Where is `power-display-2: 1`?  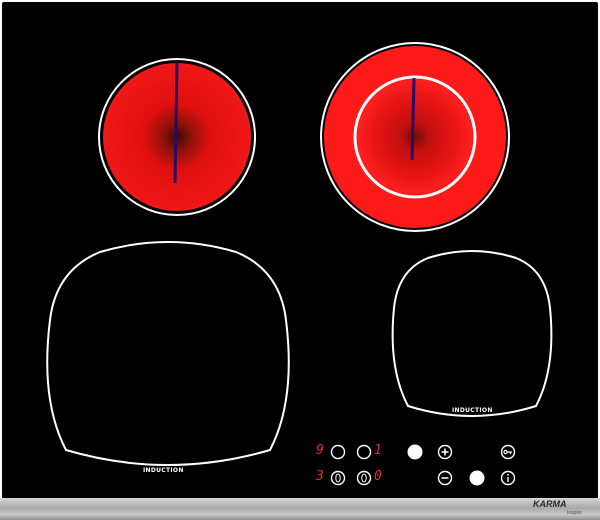 power-display-2: 1 is located at coordinates (378, 450).